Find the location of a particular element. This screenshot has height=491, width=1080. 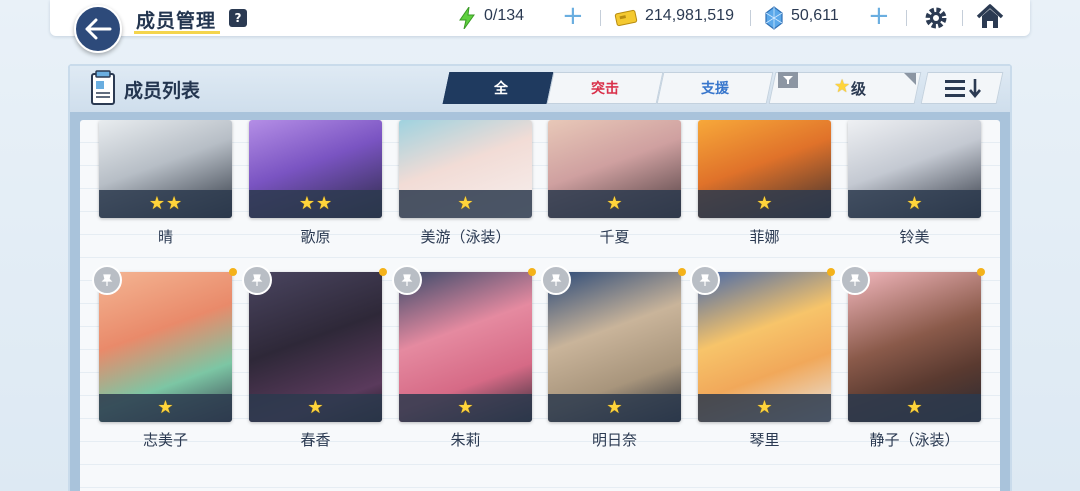

student-name: 菲娜 is located at coordinates (764, 237).